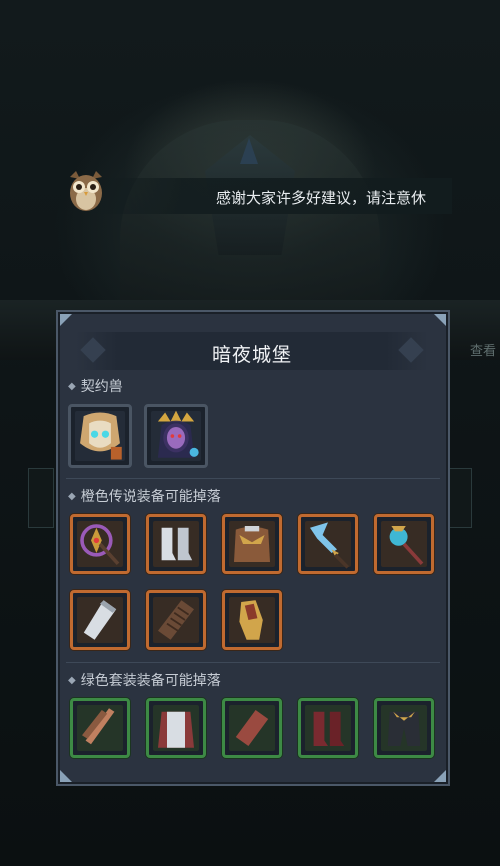 Image resolution: width=500 pixels, height=866 pixels. Describe the element at coordinates (320, 198) in the screenshot. I see `message-text: 感谢大家许多好建议，请注意休` at that location.